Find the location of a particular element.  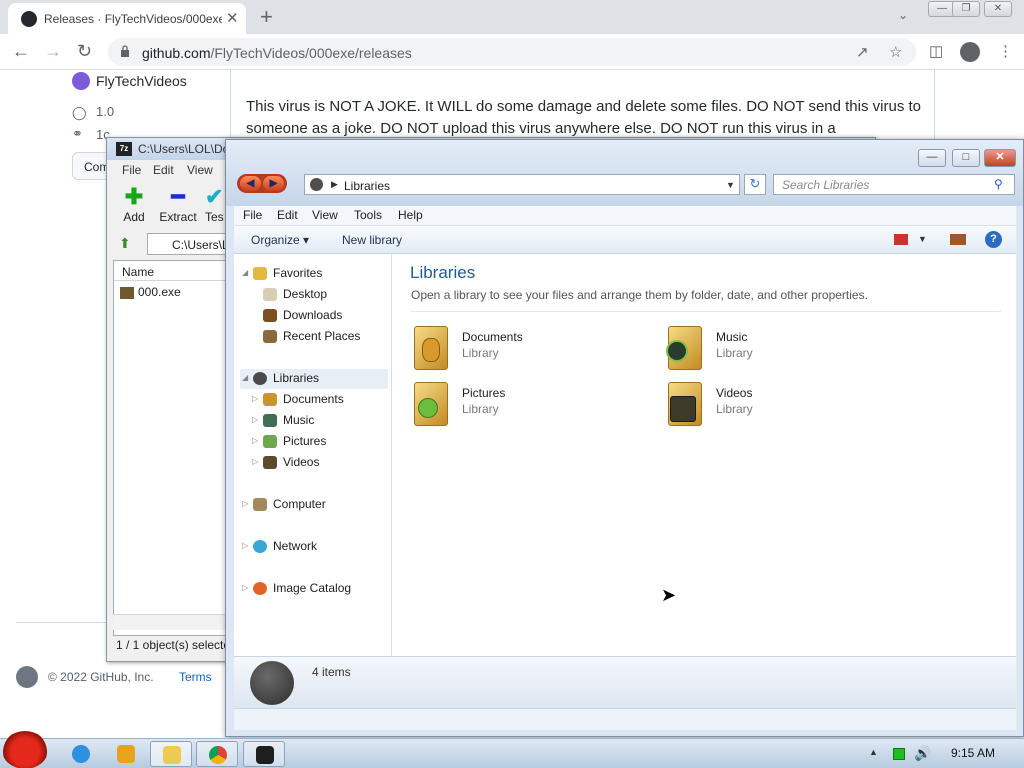

taskbar-explorer is located at coordinates (171, 754).